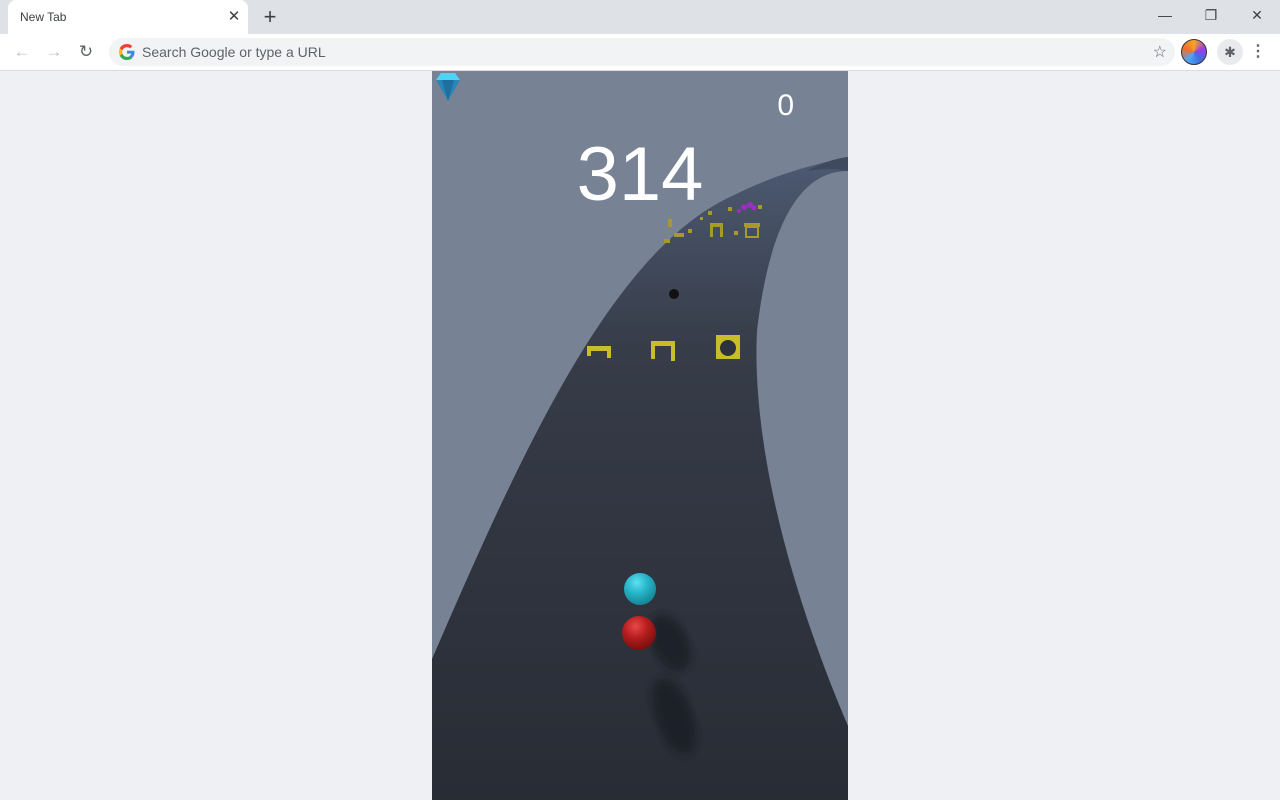 The width and height of the screenshot is (1280, 800). What do you see at coordinates (1160, 52) in the screenshot?
I see `bookmark-star-icon: ☆` at bounding box center [1160, 52].